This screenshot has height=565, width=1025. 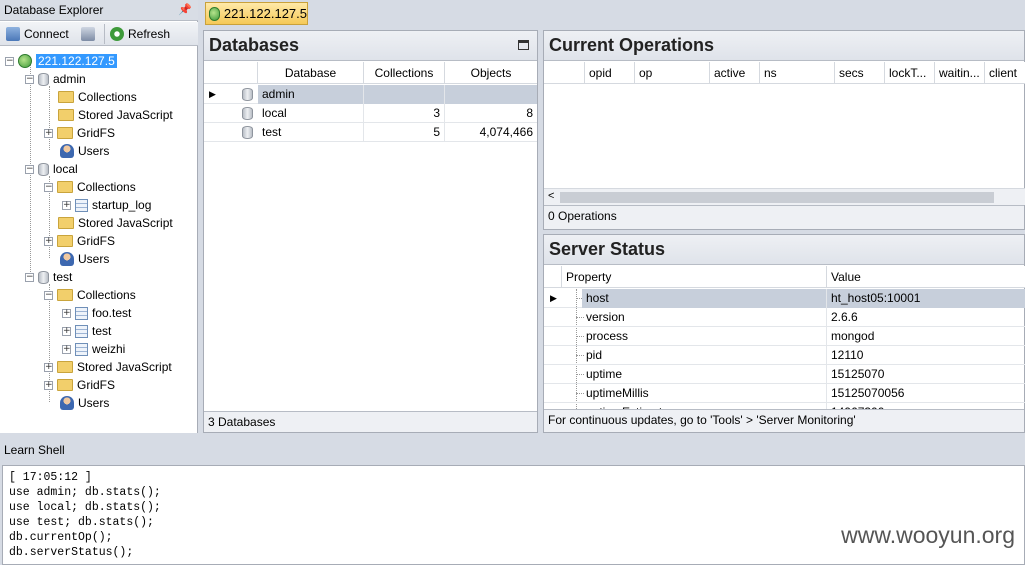 What do you see at coordinates (551, 196) in the screenshot?
I see `scroll-left-icon: <` at bounding box center [551, 196].